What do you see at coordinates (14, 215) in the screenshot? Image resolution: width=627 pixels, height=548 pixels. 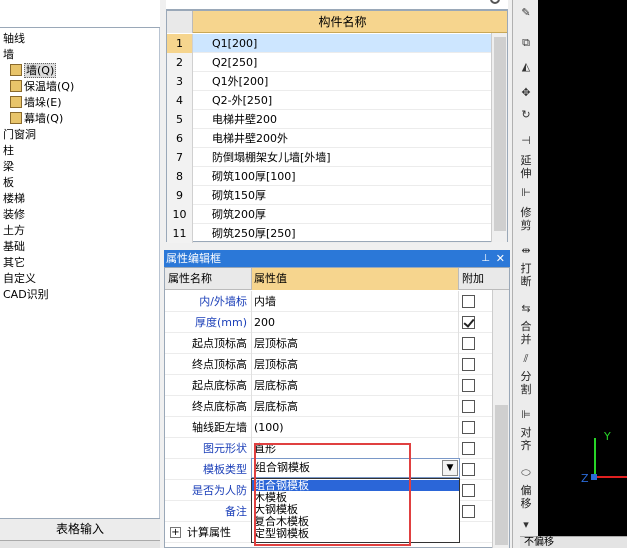 I see `tree-item: 装修` at bounding box center [14, 215].